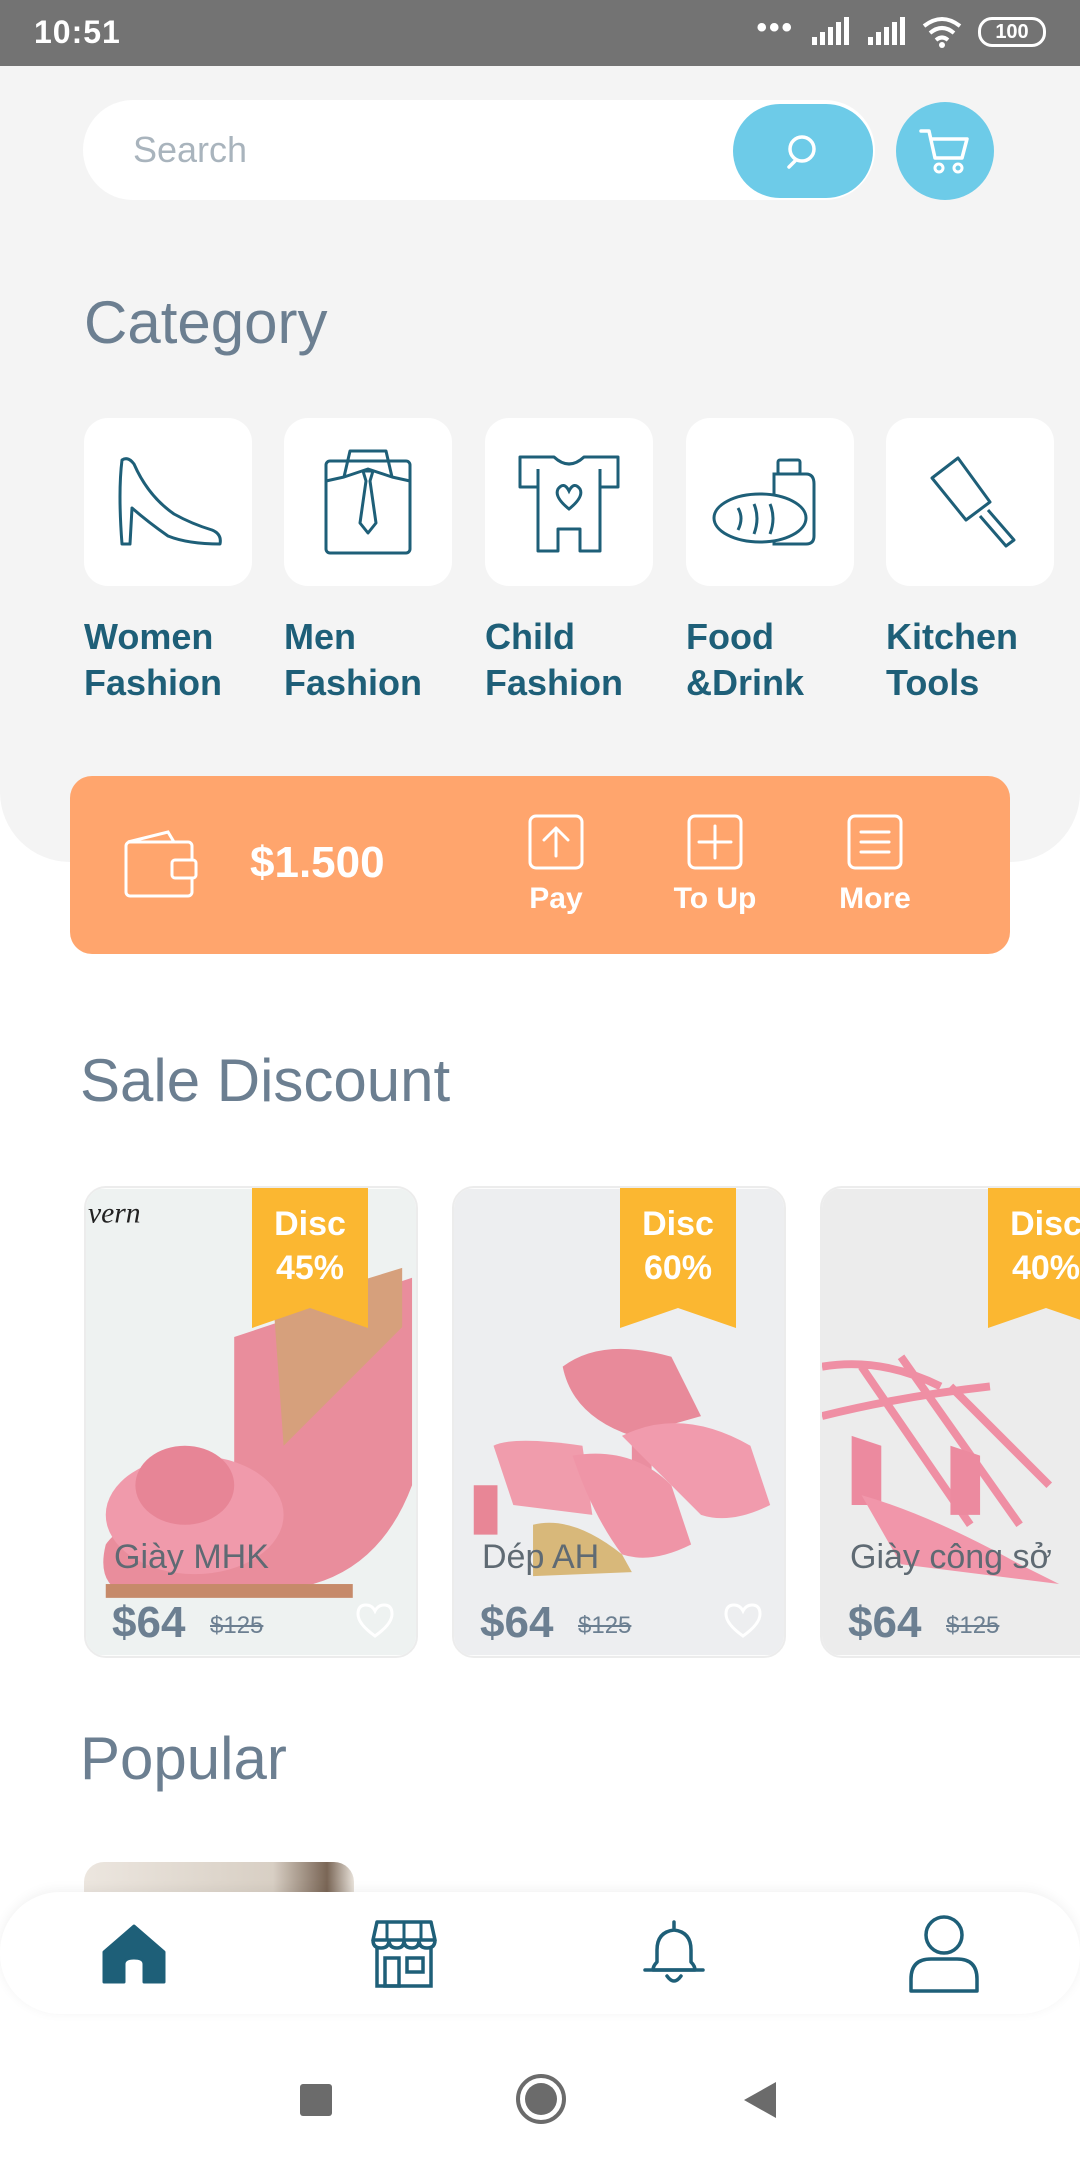 The image size is (1080, 2160). Describe the element at coordinates (183, 1758) in the screenshot. I see `popular-title: Popular` at that location.